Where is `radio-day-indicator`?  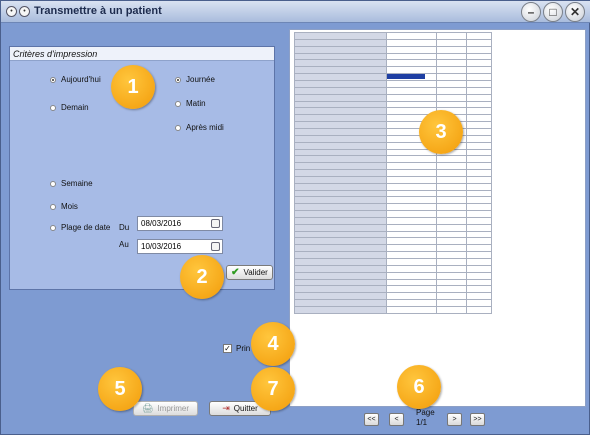
radio-day-indicator is located at coordinates (178, 79).